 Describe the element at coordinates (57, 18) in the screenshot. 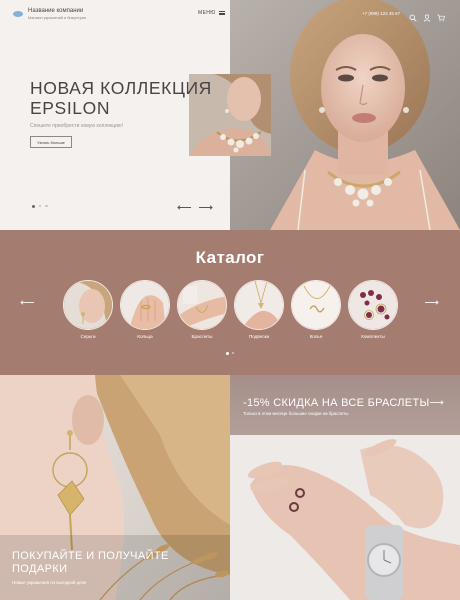

I see `company-tagline: Магазин украшений и бижутерии` at that location.